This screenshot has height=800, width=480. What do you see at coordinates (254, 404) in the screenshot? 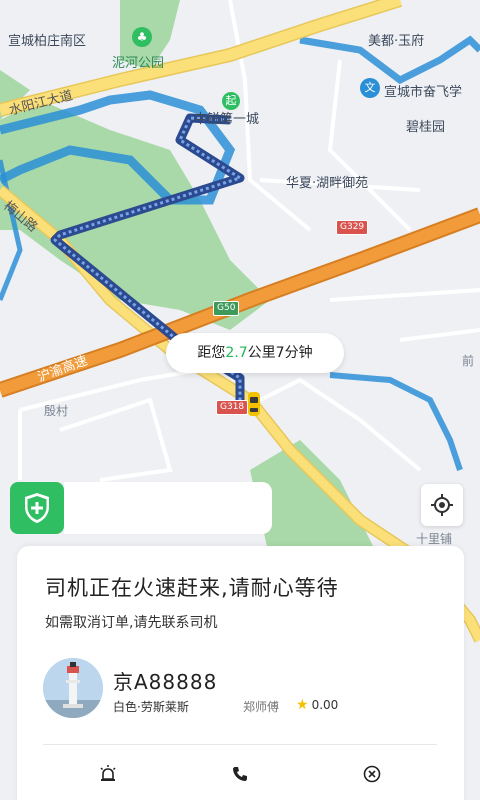
I see `car-marker` at bounding box center [254, 404].